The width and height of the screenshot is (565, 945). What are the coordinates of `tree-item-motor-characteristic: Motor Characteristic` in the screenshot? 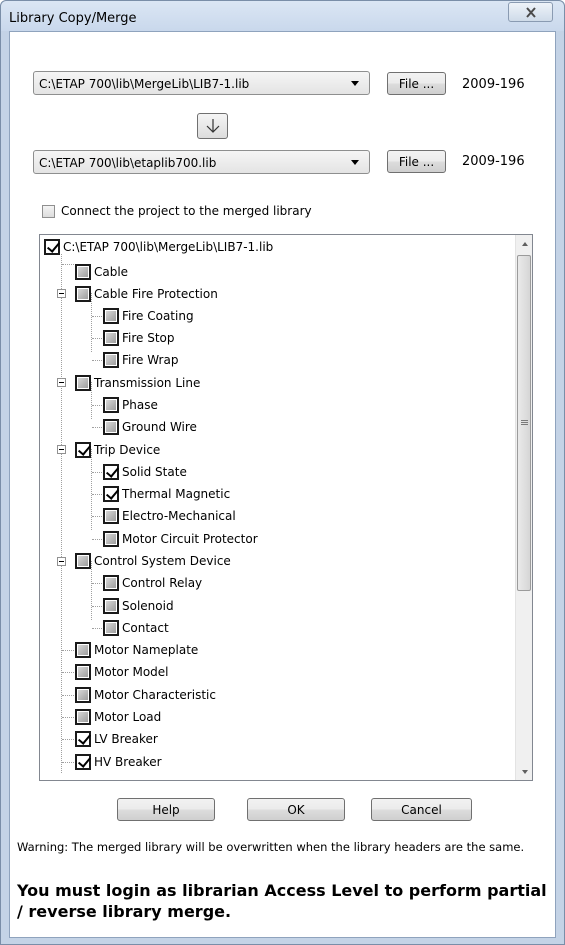 It's located at (145, 695).